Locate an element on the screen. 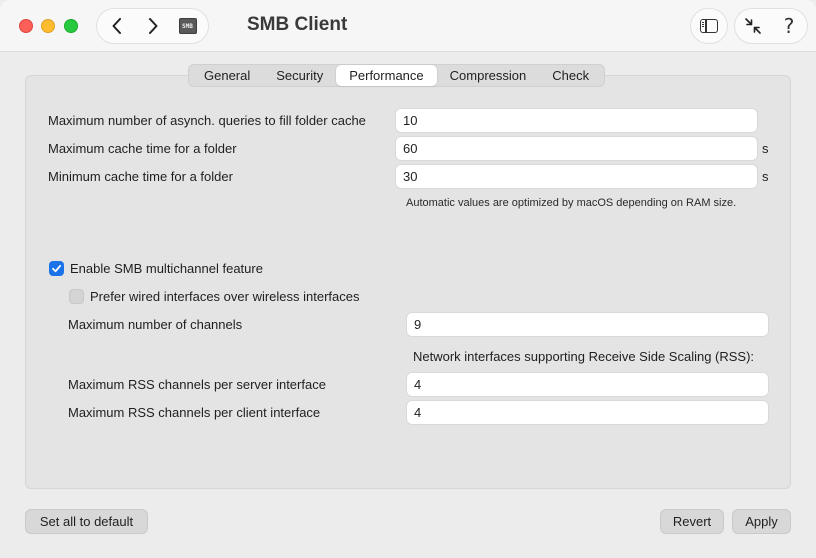  tab-security: Security is located at coordinates (299, 75).